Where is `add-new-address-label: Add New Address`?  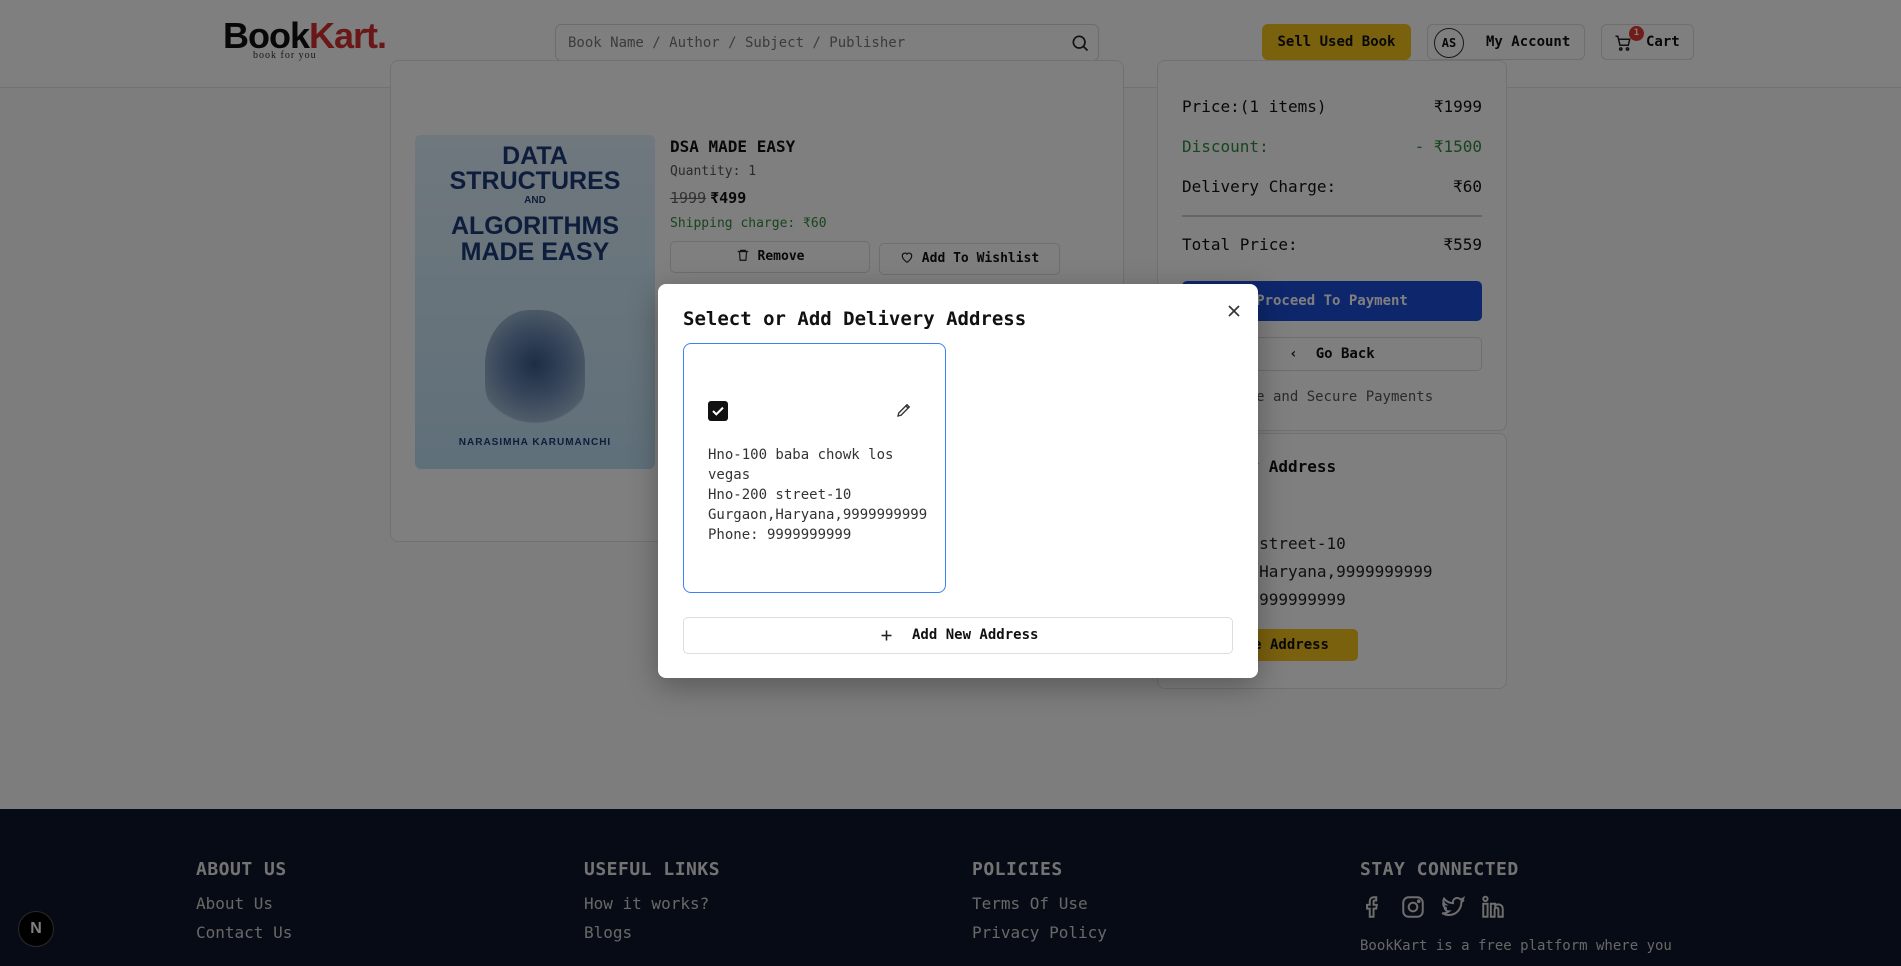
add-new-address-label: Add New Address is located at coordinates (975, 635).